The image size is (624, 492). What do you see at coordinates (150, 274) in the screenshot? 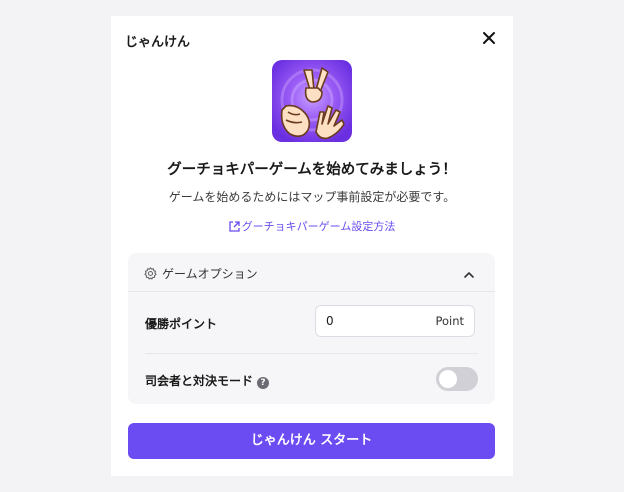
I see `gear-icon` at bounding box center [150, 274].